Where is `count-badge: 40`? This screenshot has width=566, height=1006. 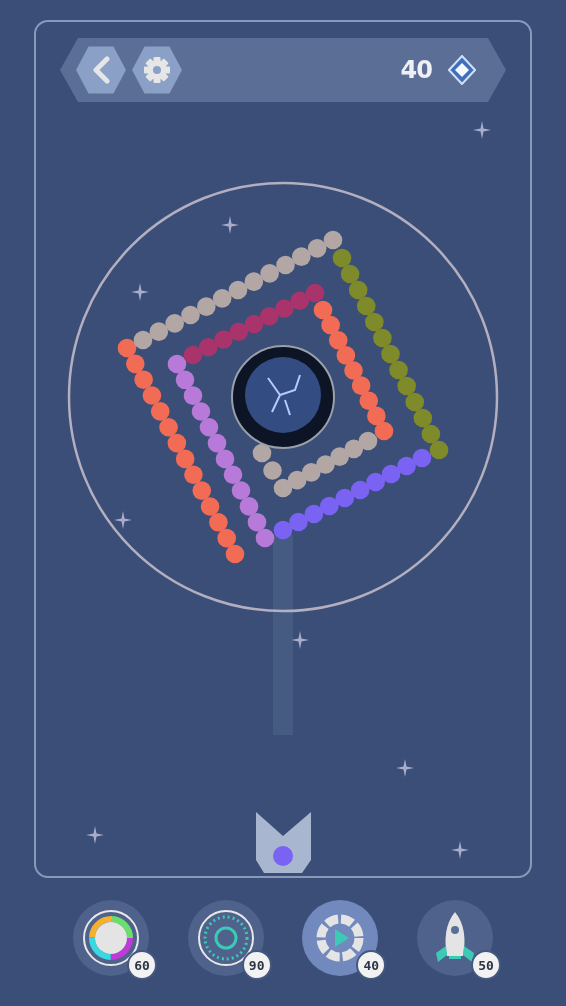
count-badge: 40 is located at coordinates (371, 965).